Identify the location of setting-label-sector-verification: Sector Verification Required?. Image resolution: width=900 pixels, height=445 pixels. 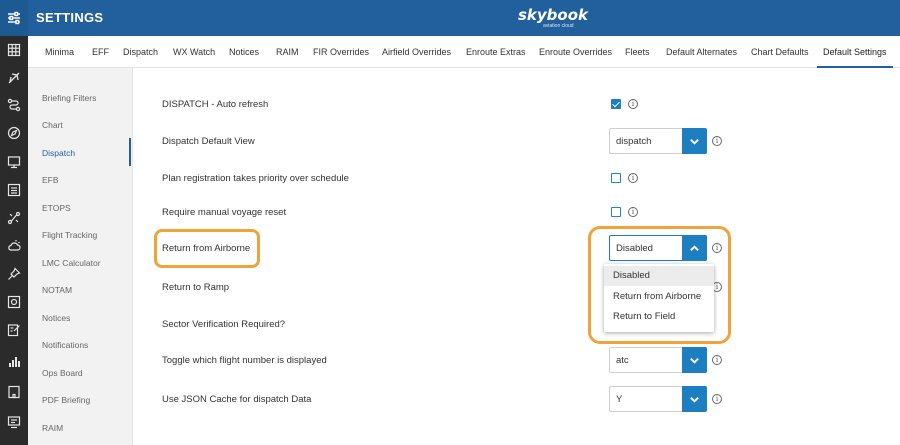
(224, 324).